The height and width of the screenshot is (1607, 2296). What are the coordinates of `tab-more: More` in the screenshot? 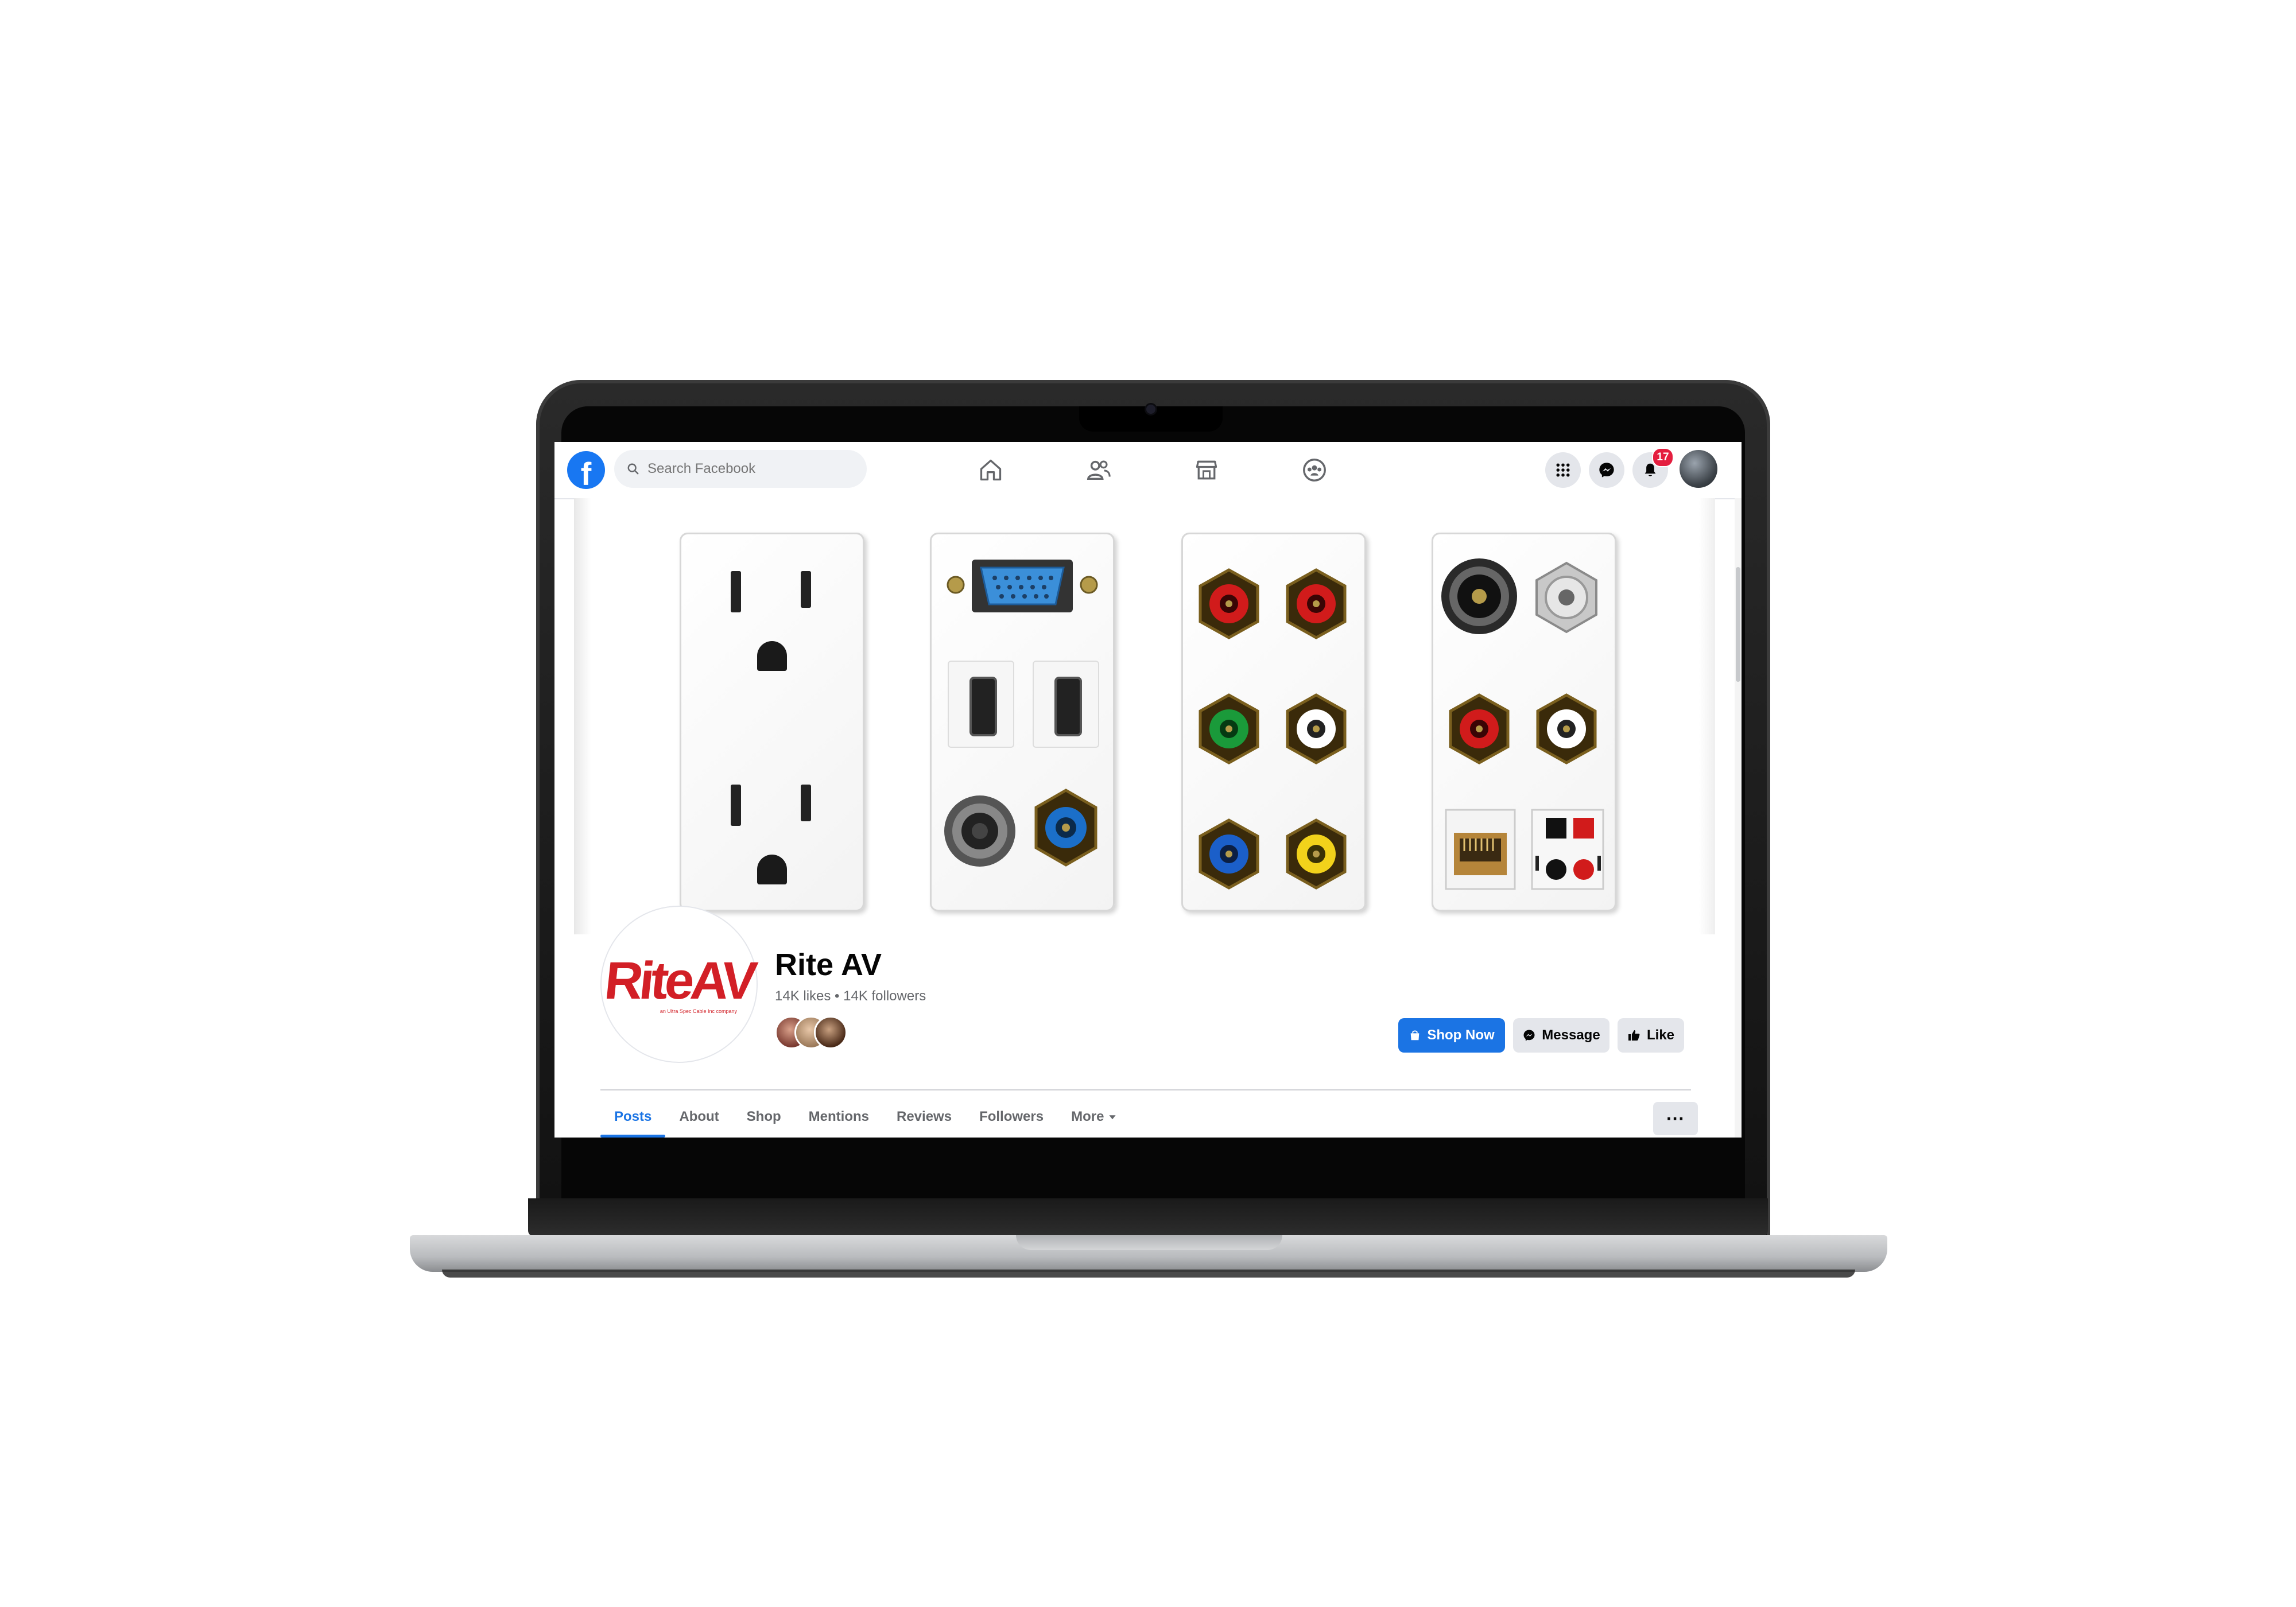 It's located at (1093, 1117).